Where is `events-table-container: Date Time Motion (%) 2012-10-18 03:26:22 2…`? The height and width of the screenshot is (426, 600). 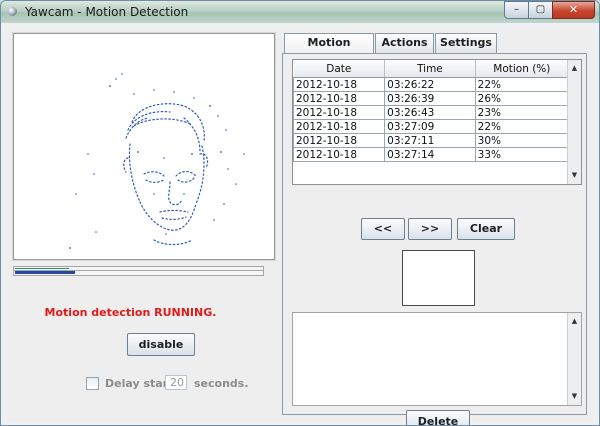
events-table-container: Date Time Motion (%) 2012-10-18 03:26:22 2… is located at coordinates (437, 122).